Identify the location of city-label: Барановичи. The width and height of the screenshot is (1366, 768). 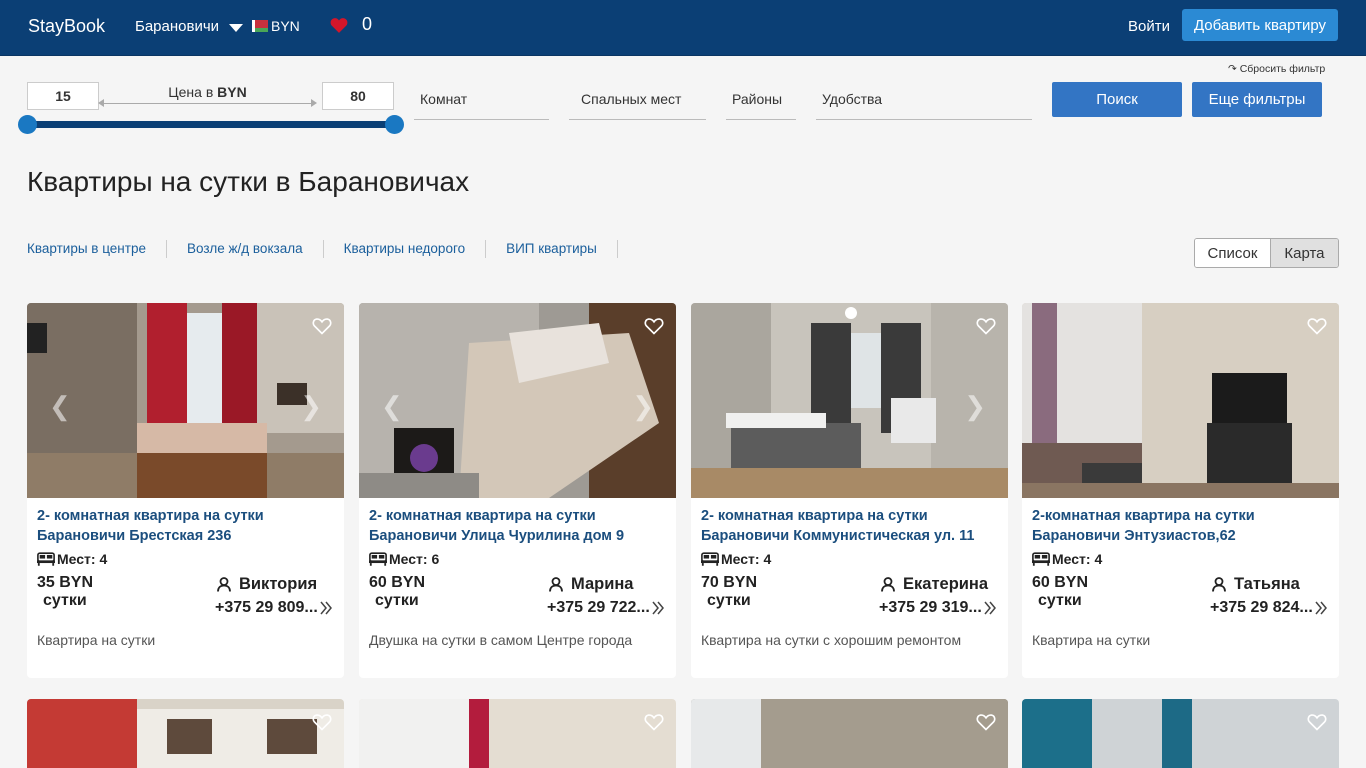
(177, 26).